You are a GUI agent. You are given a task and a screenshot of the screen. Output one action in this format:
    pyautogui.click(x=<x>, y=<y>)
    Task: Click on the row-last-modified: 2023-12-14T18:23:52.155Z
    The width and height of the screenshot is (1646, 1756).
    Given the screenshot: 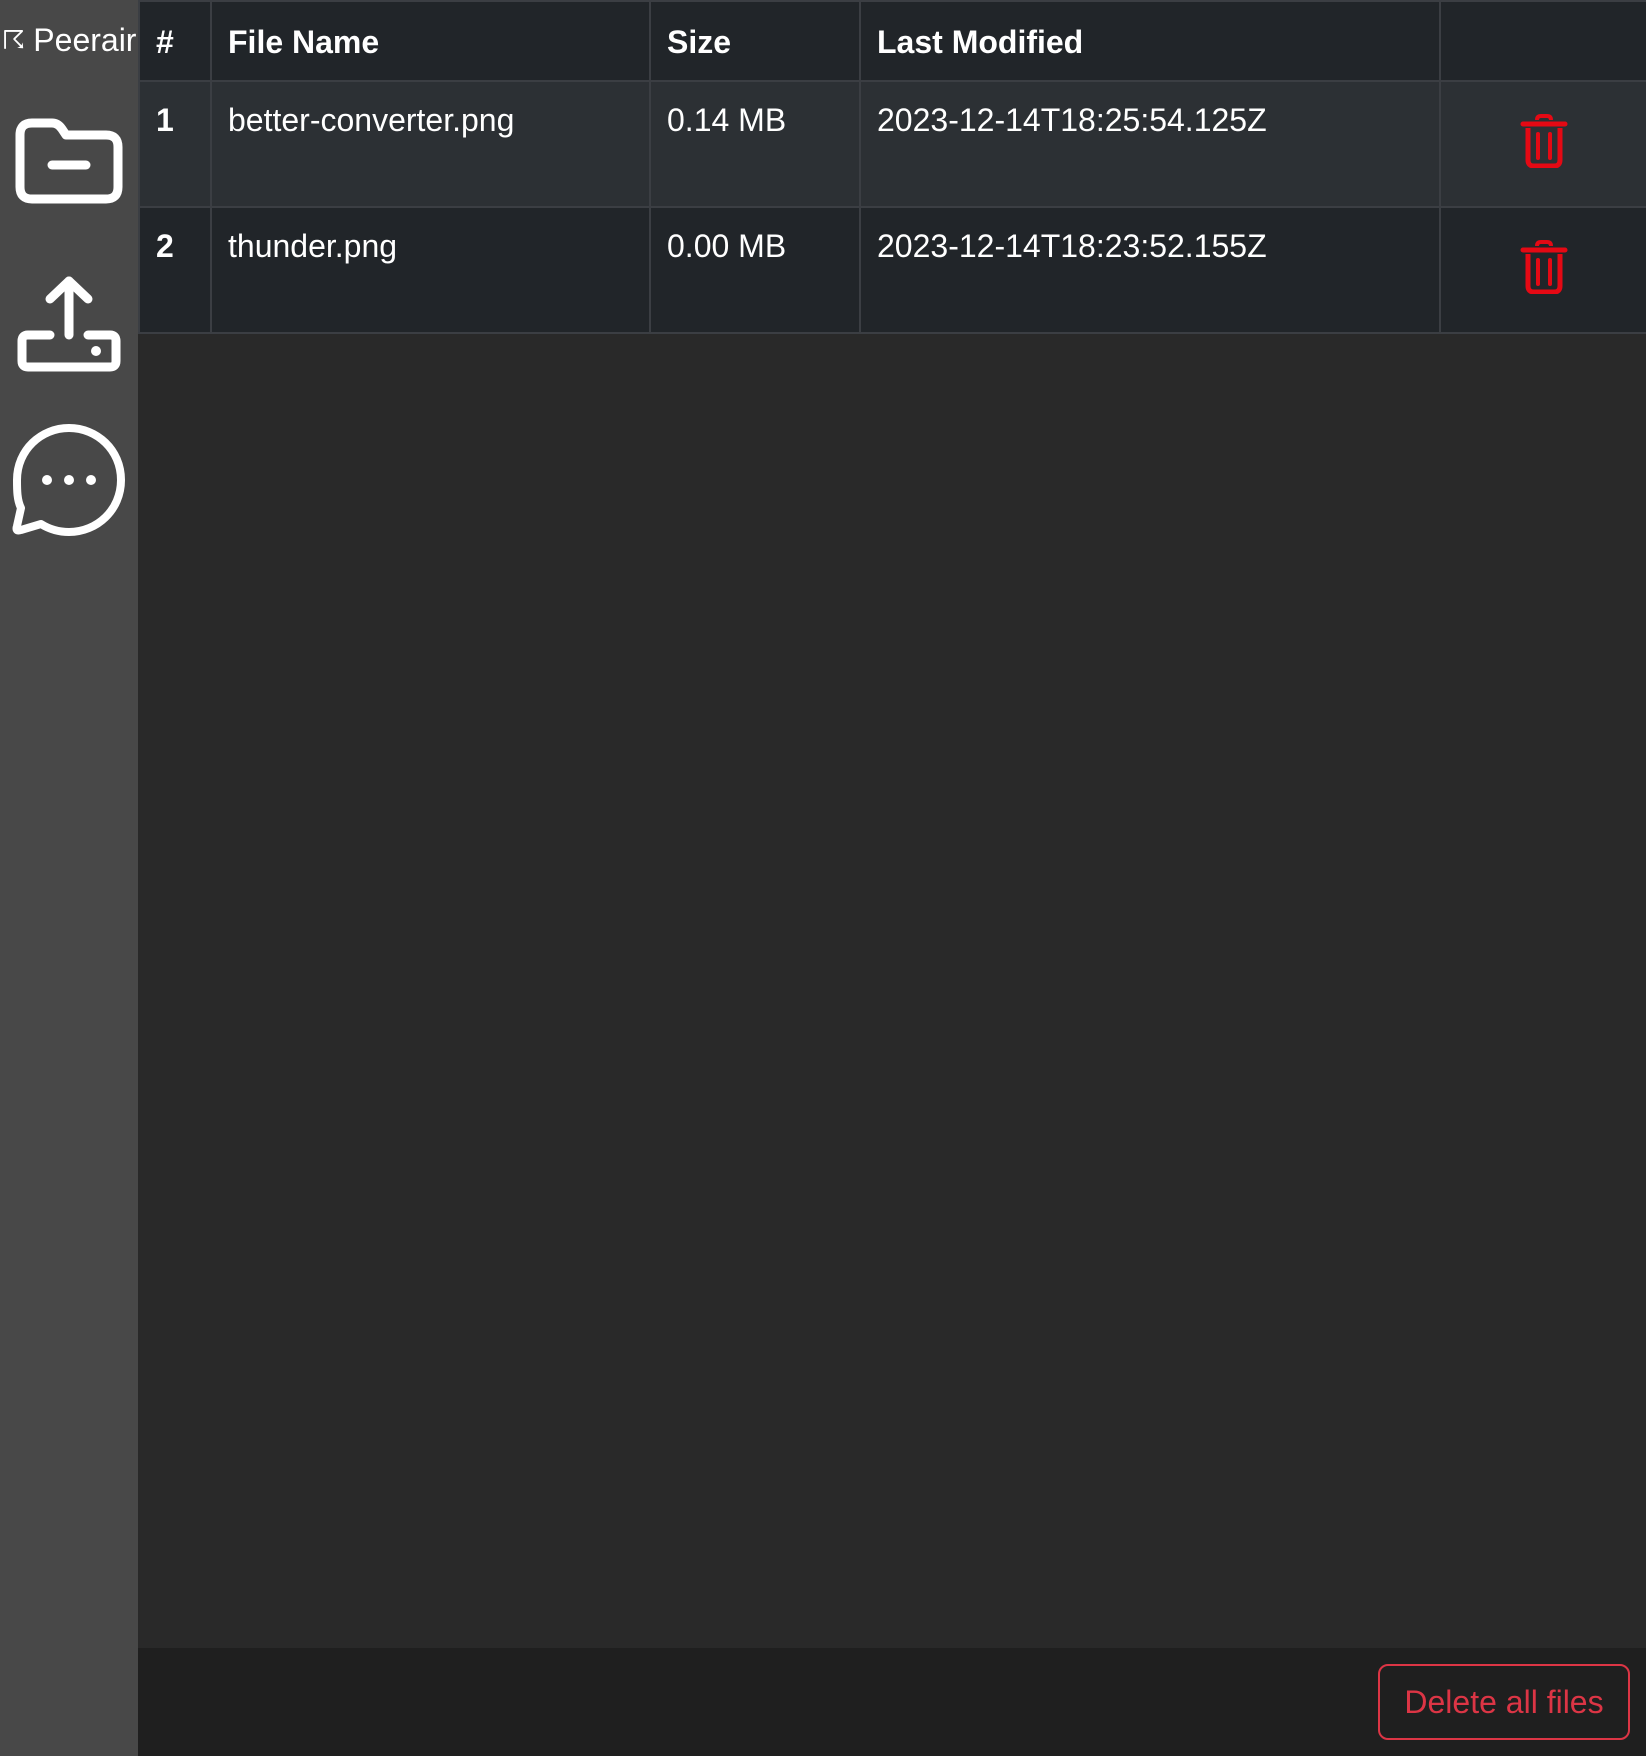 What is the action you would take?
    pyautogui.click(x=1150, y=270)
    